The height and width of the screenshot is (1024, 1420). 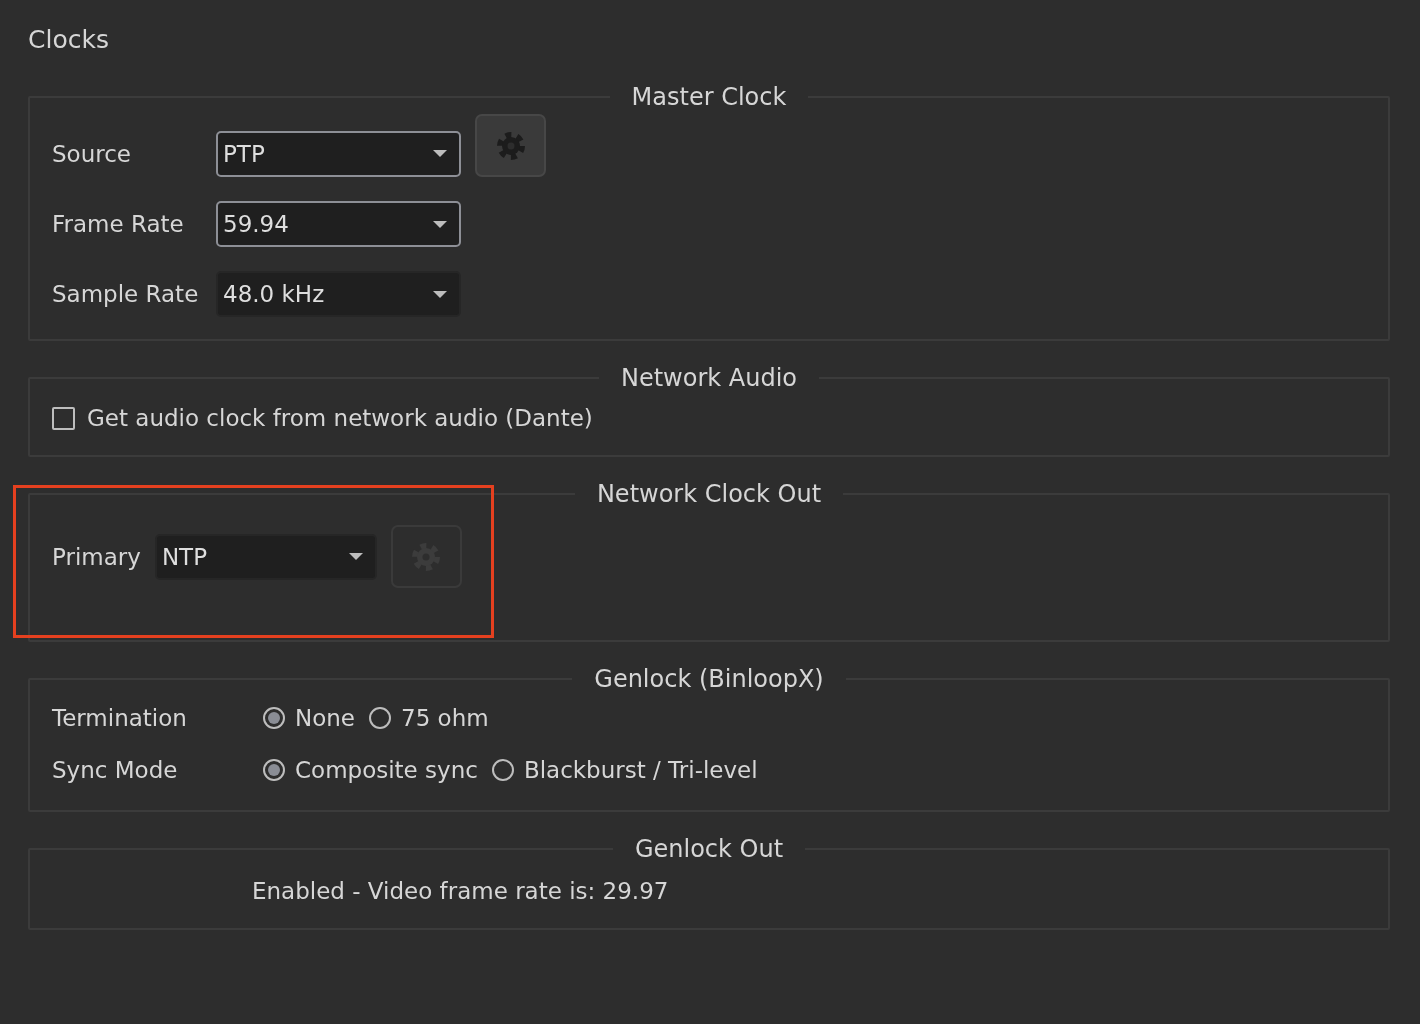 What do you see at coordinates (709, 378) in the screenshot?
I see `group-title: Network Audio` at bounding box center [709, 378].